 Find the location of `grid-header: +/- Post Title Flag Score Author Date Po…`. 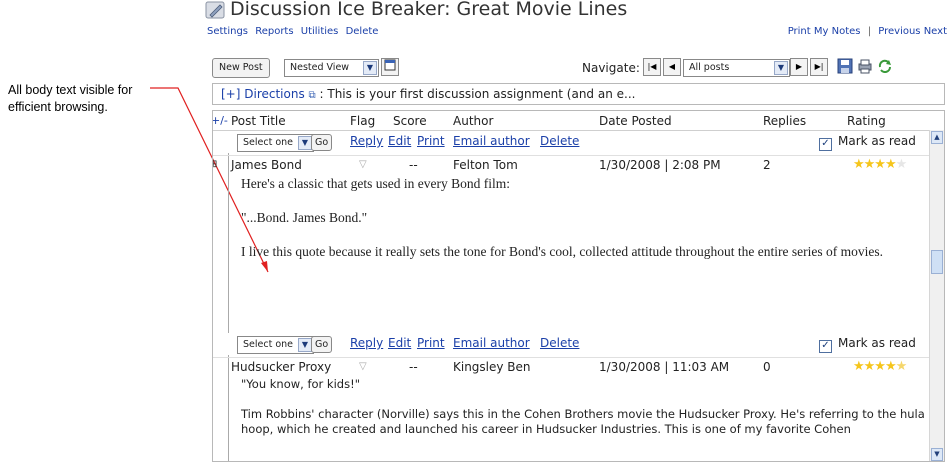

grid-header: +/- Post Title Flag Score Author Date Po… is located at coordinates (572, 121).